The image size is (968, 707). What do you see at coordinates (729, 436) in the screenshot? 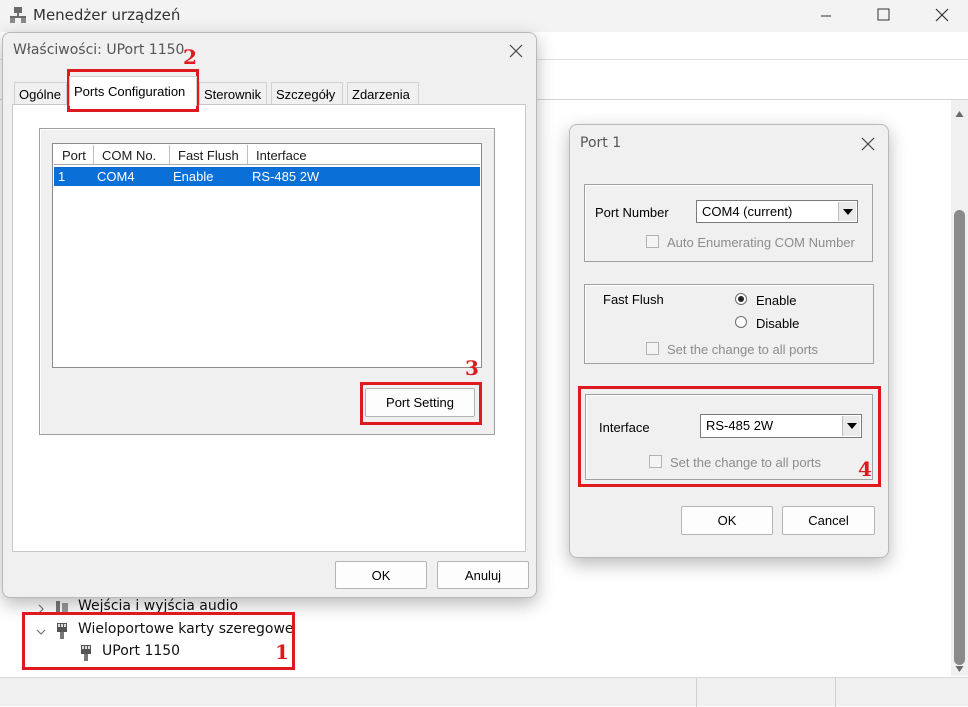
I see `annotation-box-step4` at bounding box center [729, 436].